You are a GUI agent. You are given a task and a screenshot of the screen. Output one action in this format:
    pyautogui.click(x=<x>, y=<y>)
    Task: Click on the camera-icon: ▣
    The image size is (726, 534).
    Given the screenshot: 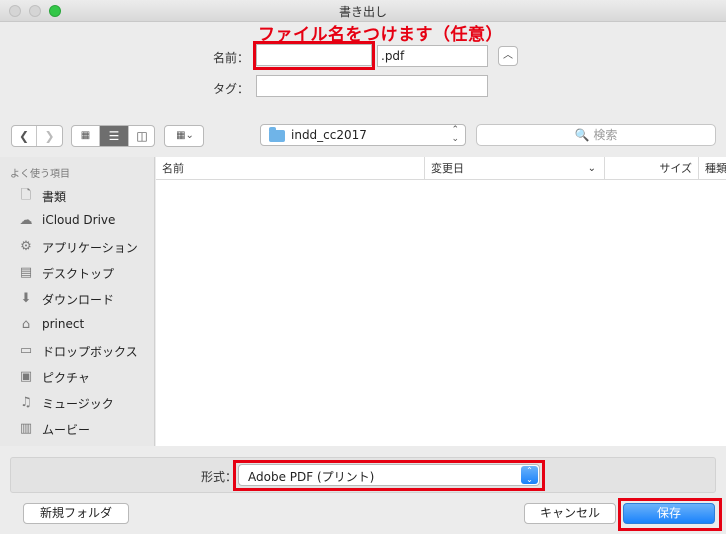 What is the action you would take?
    pyautogui.click(x=26, y=376)
    